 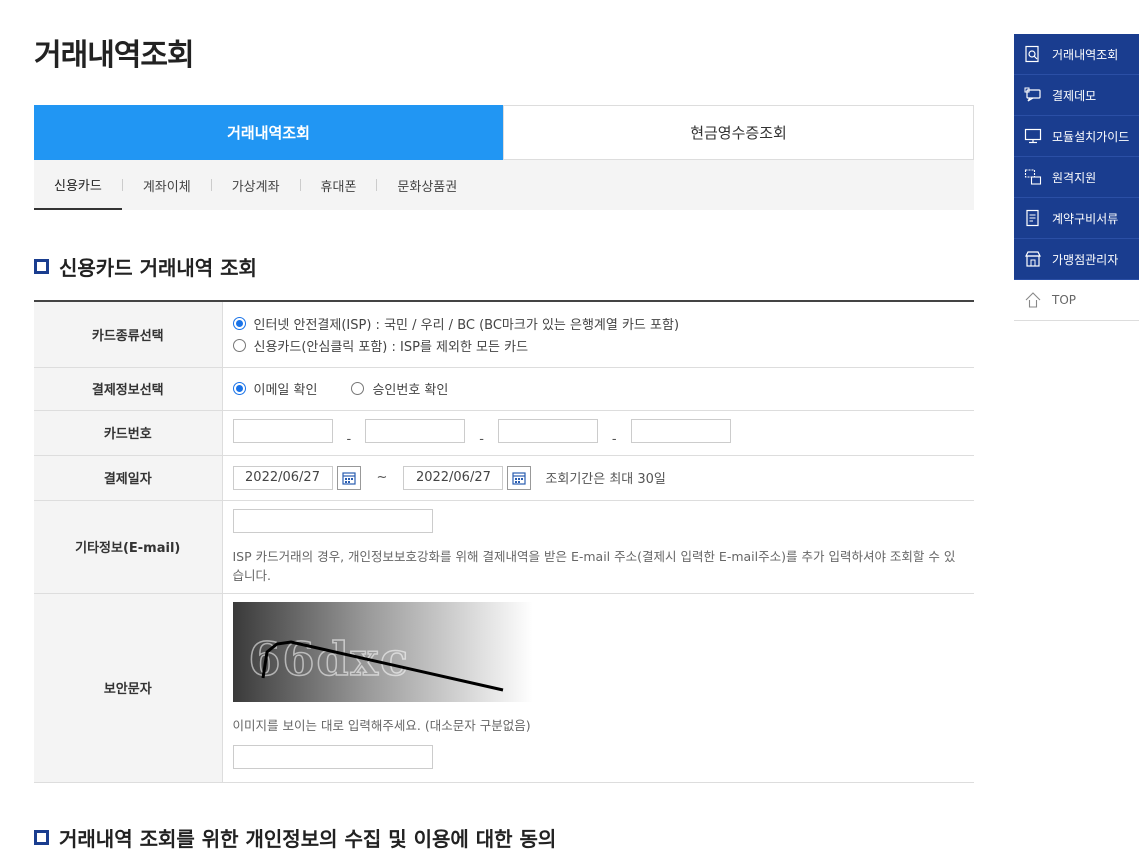 I want to click on row-card-number: 카드번호 - - -, so click(x=504, y=433).